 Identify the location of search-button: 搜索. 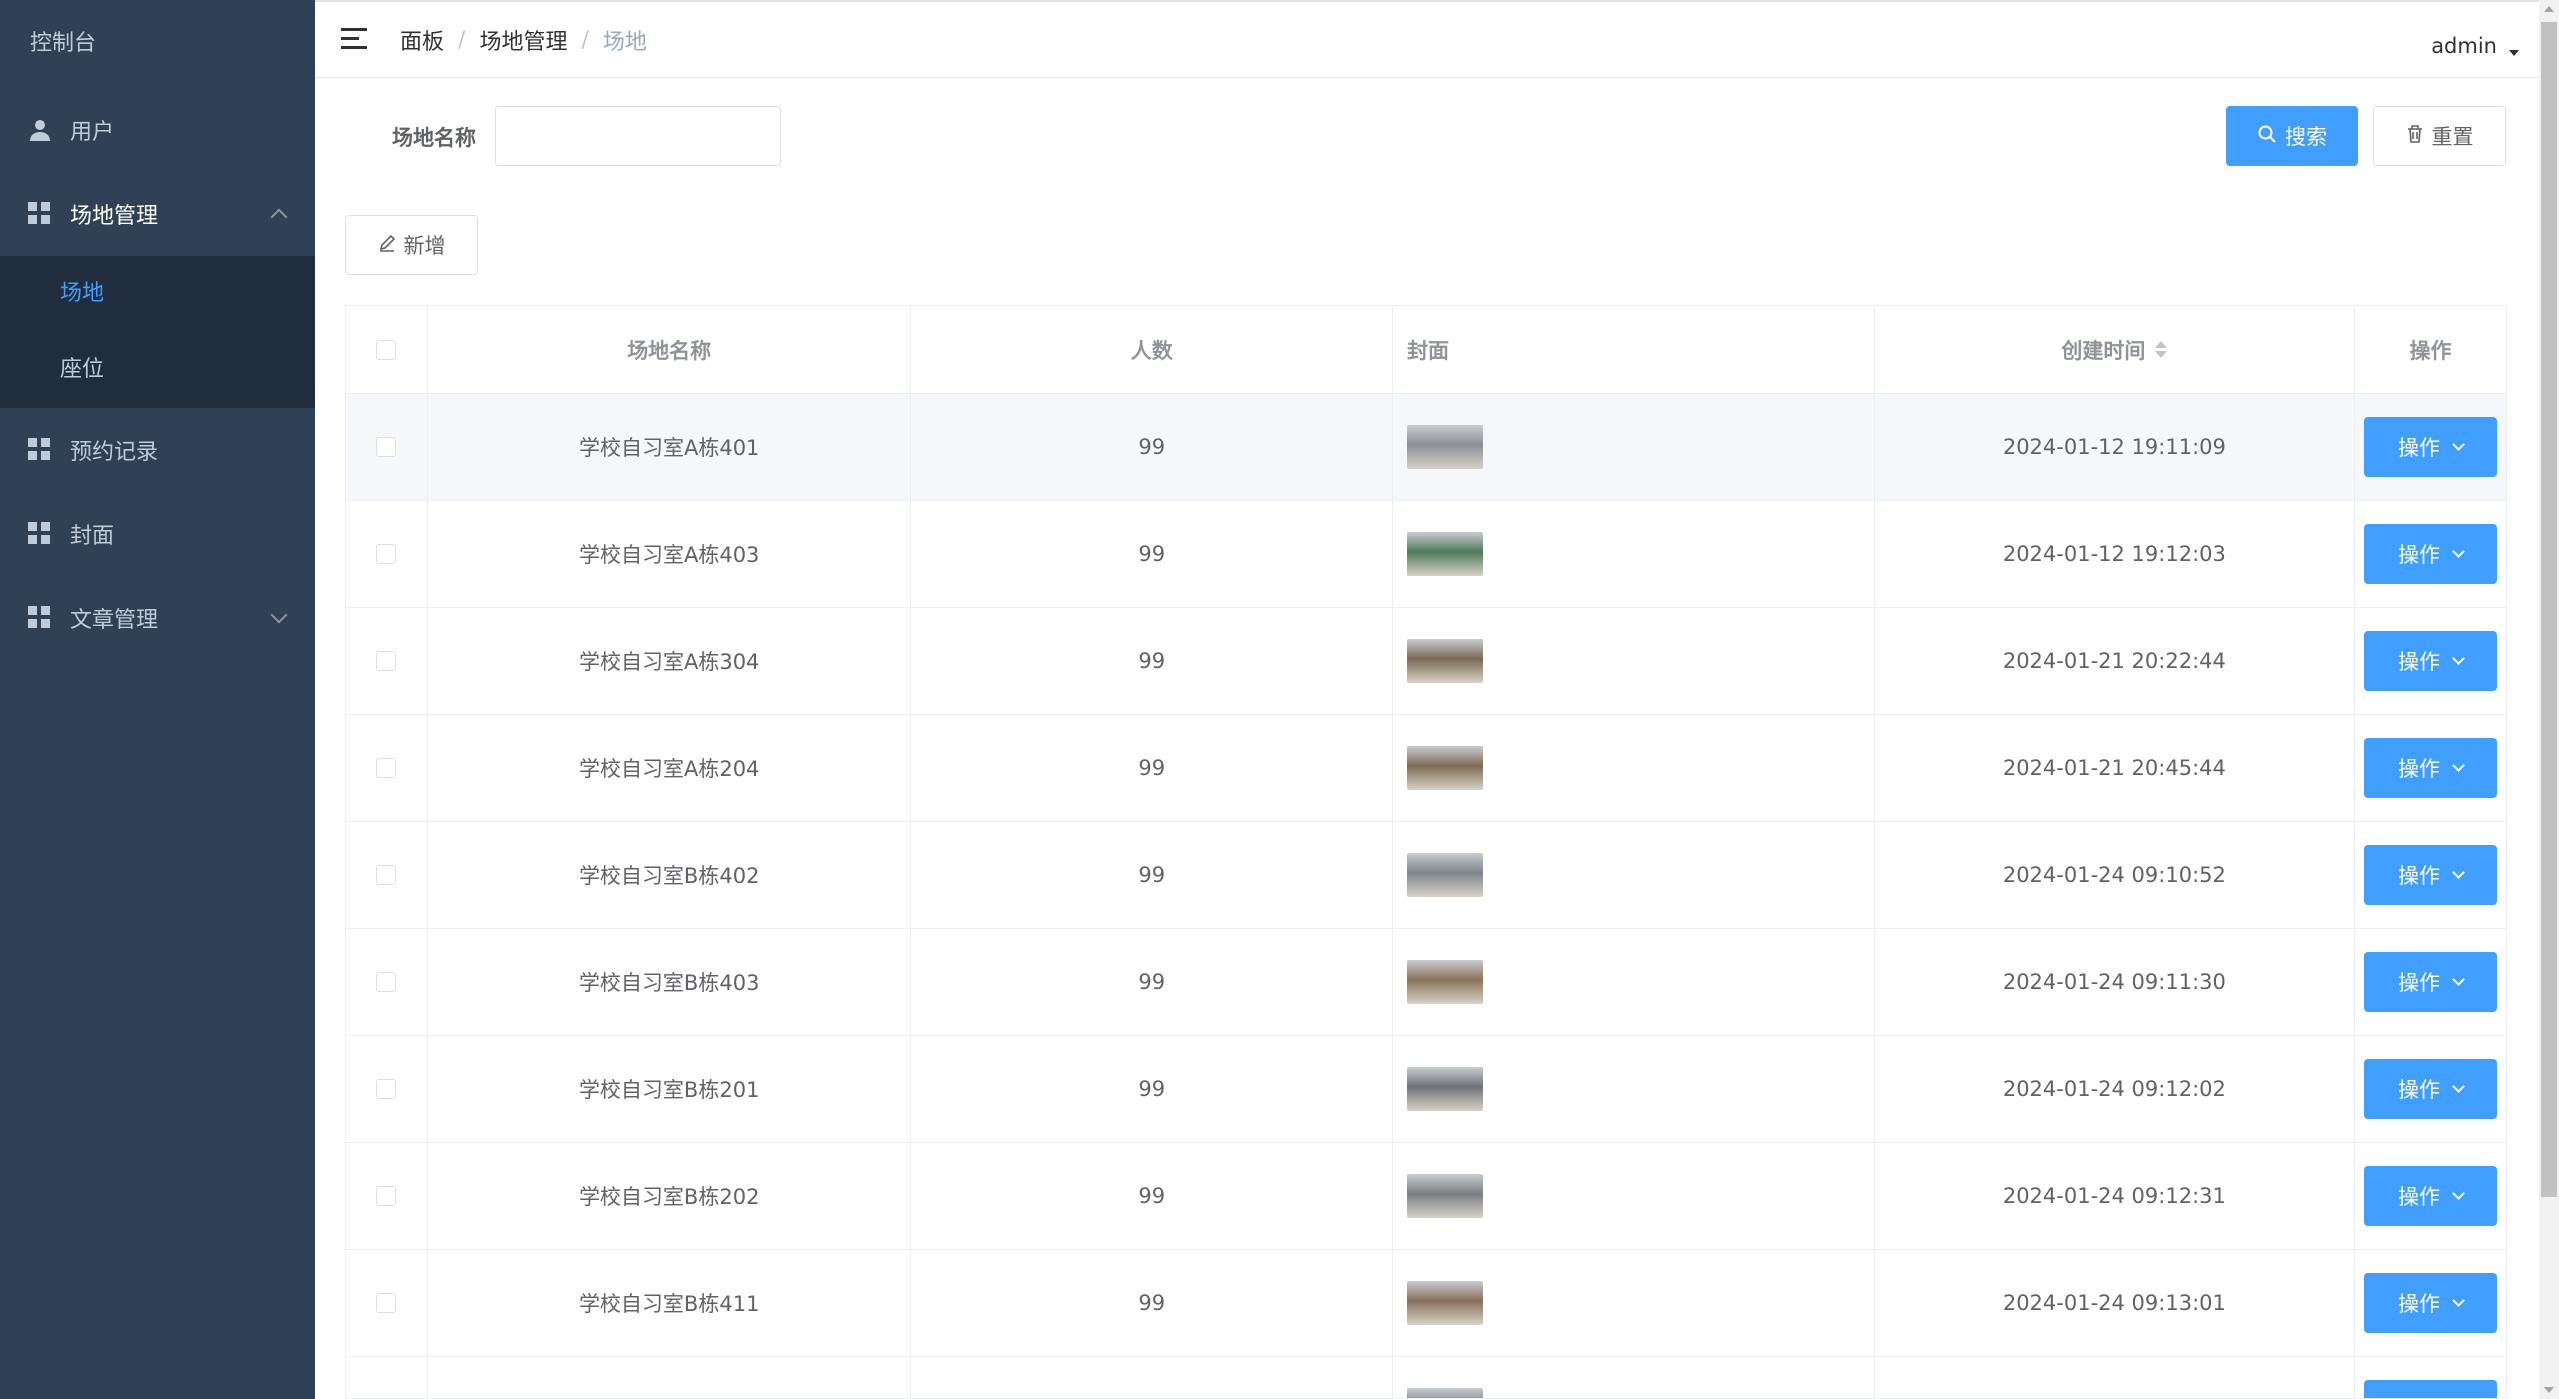
(2292, 136).